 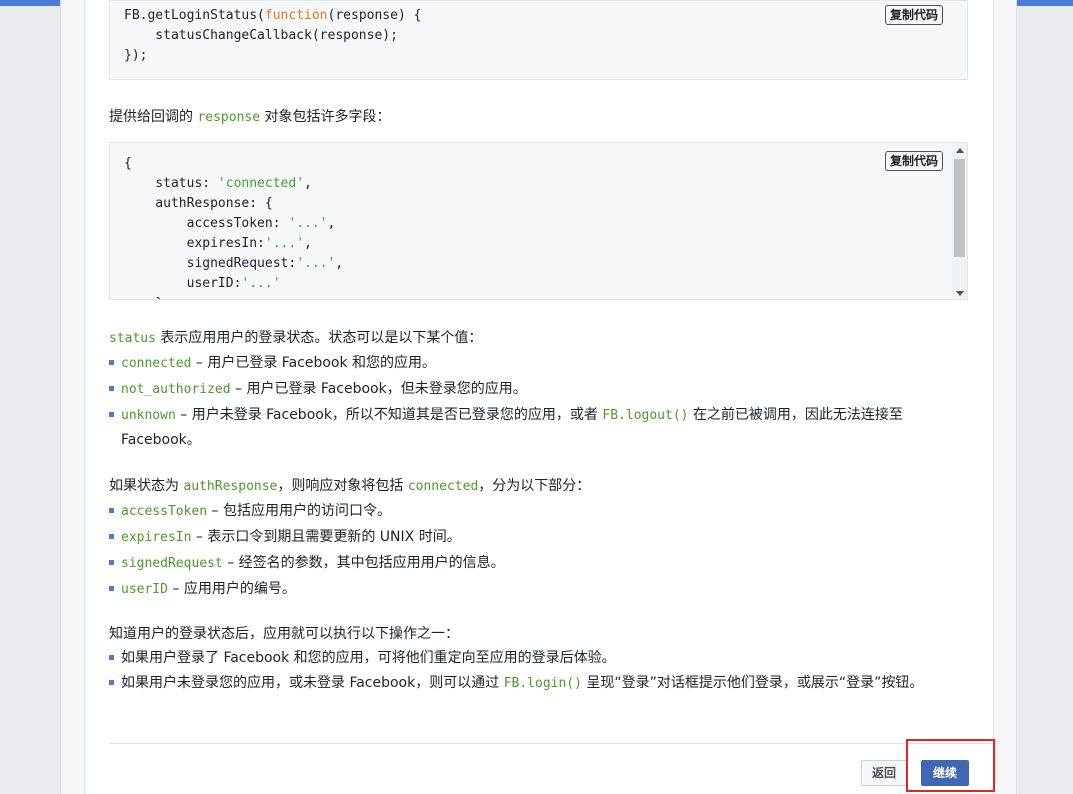 What do you see at coordinates (171, 183) in the screenshot?
I see `code-text: status:` at bounding box center [171, 183].